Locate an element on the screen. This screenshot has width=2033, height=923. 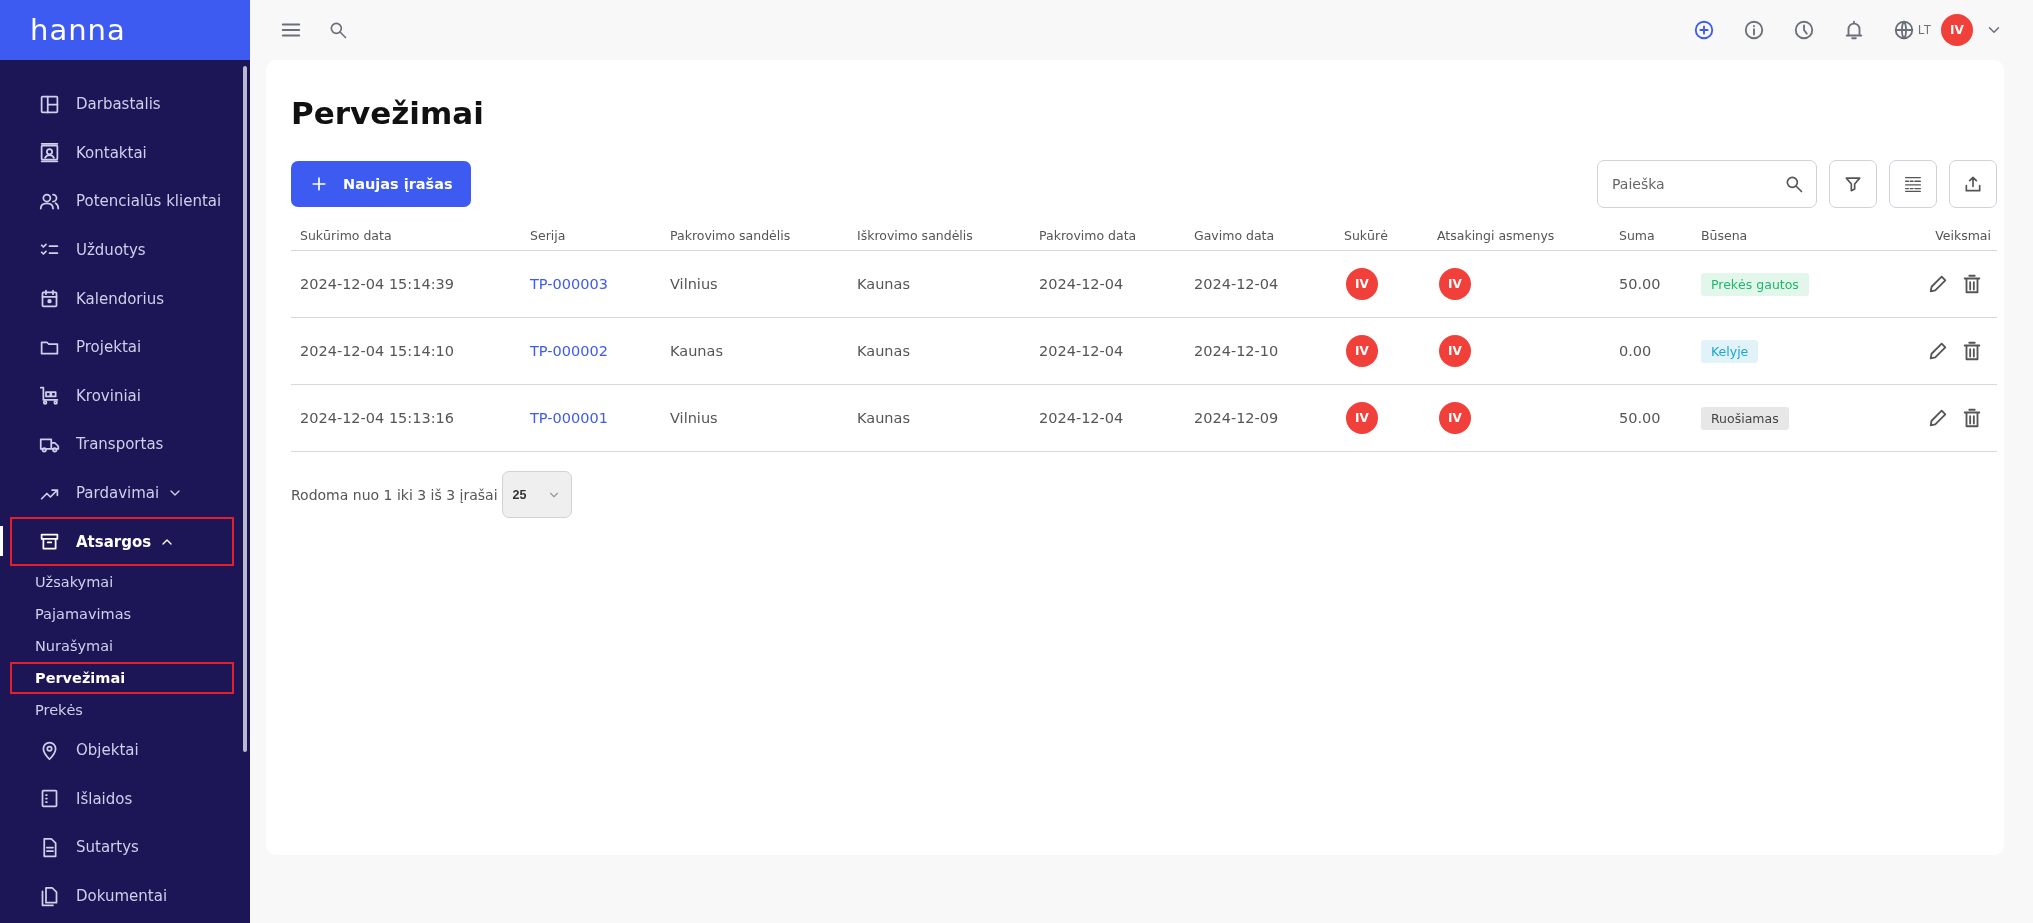
plus-circle-icon is located at coordinates (1703, 30).